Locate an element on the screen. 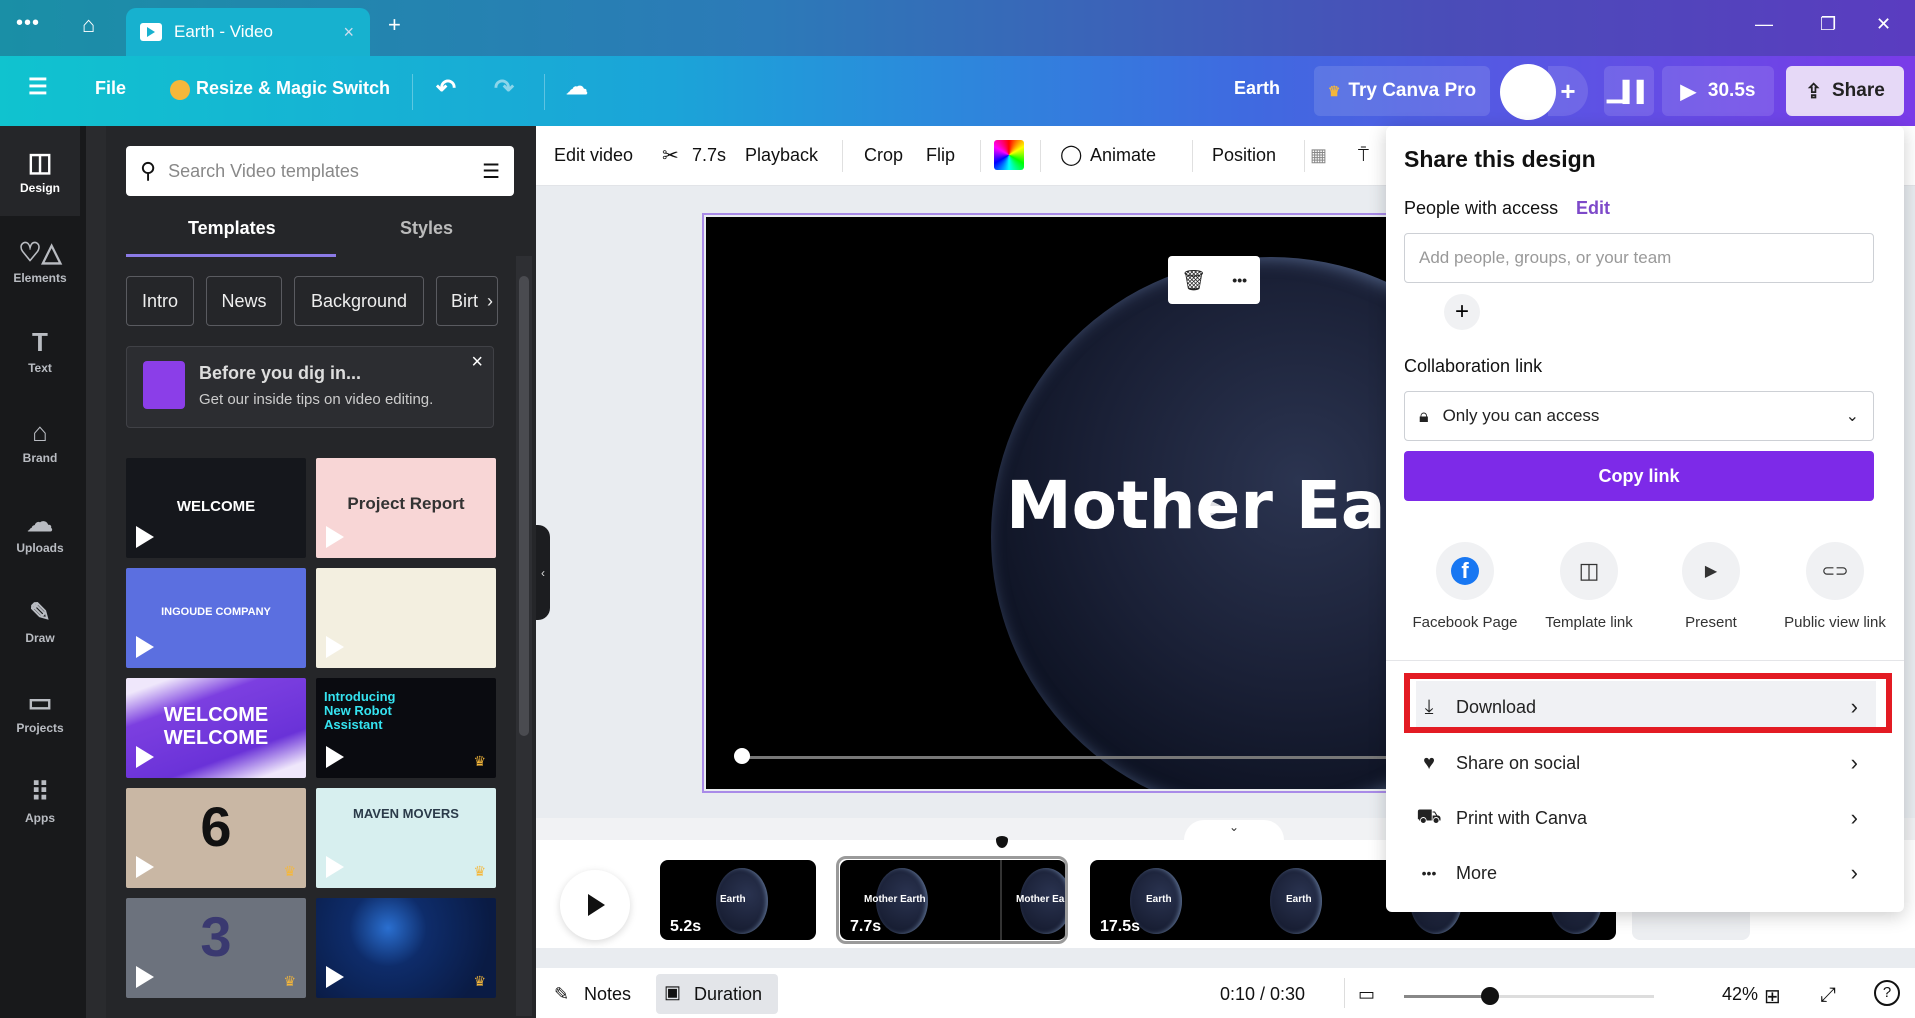  chip-intro: Intro is located at coordinates (160, 301).